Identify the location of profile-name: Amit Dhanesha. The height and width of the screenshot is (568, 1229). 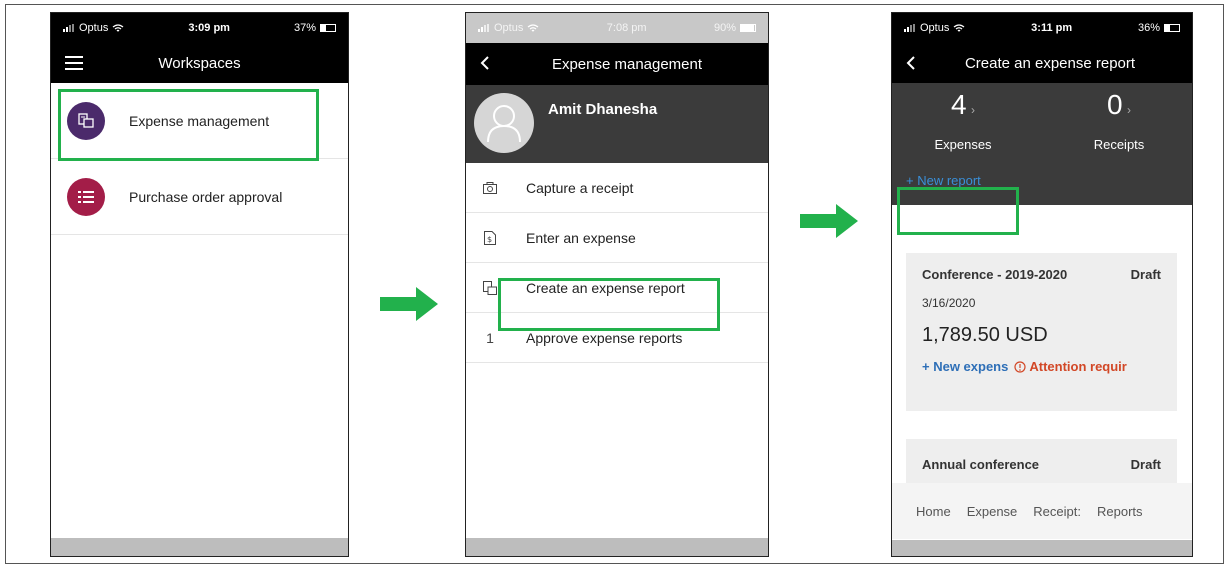
(603, 109).